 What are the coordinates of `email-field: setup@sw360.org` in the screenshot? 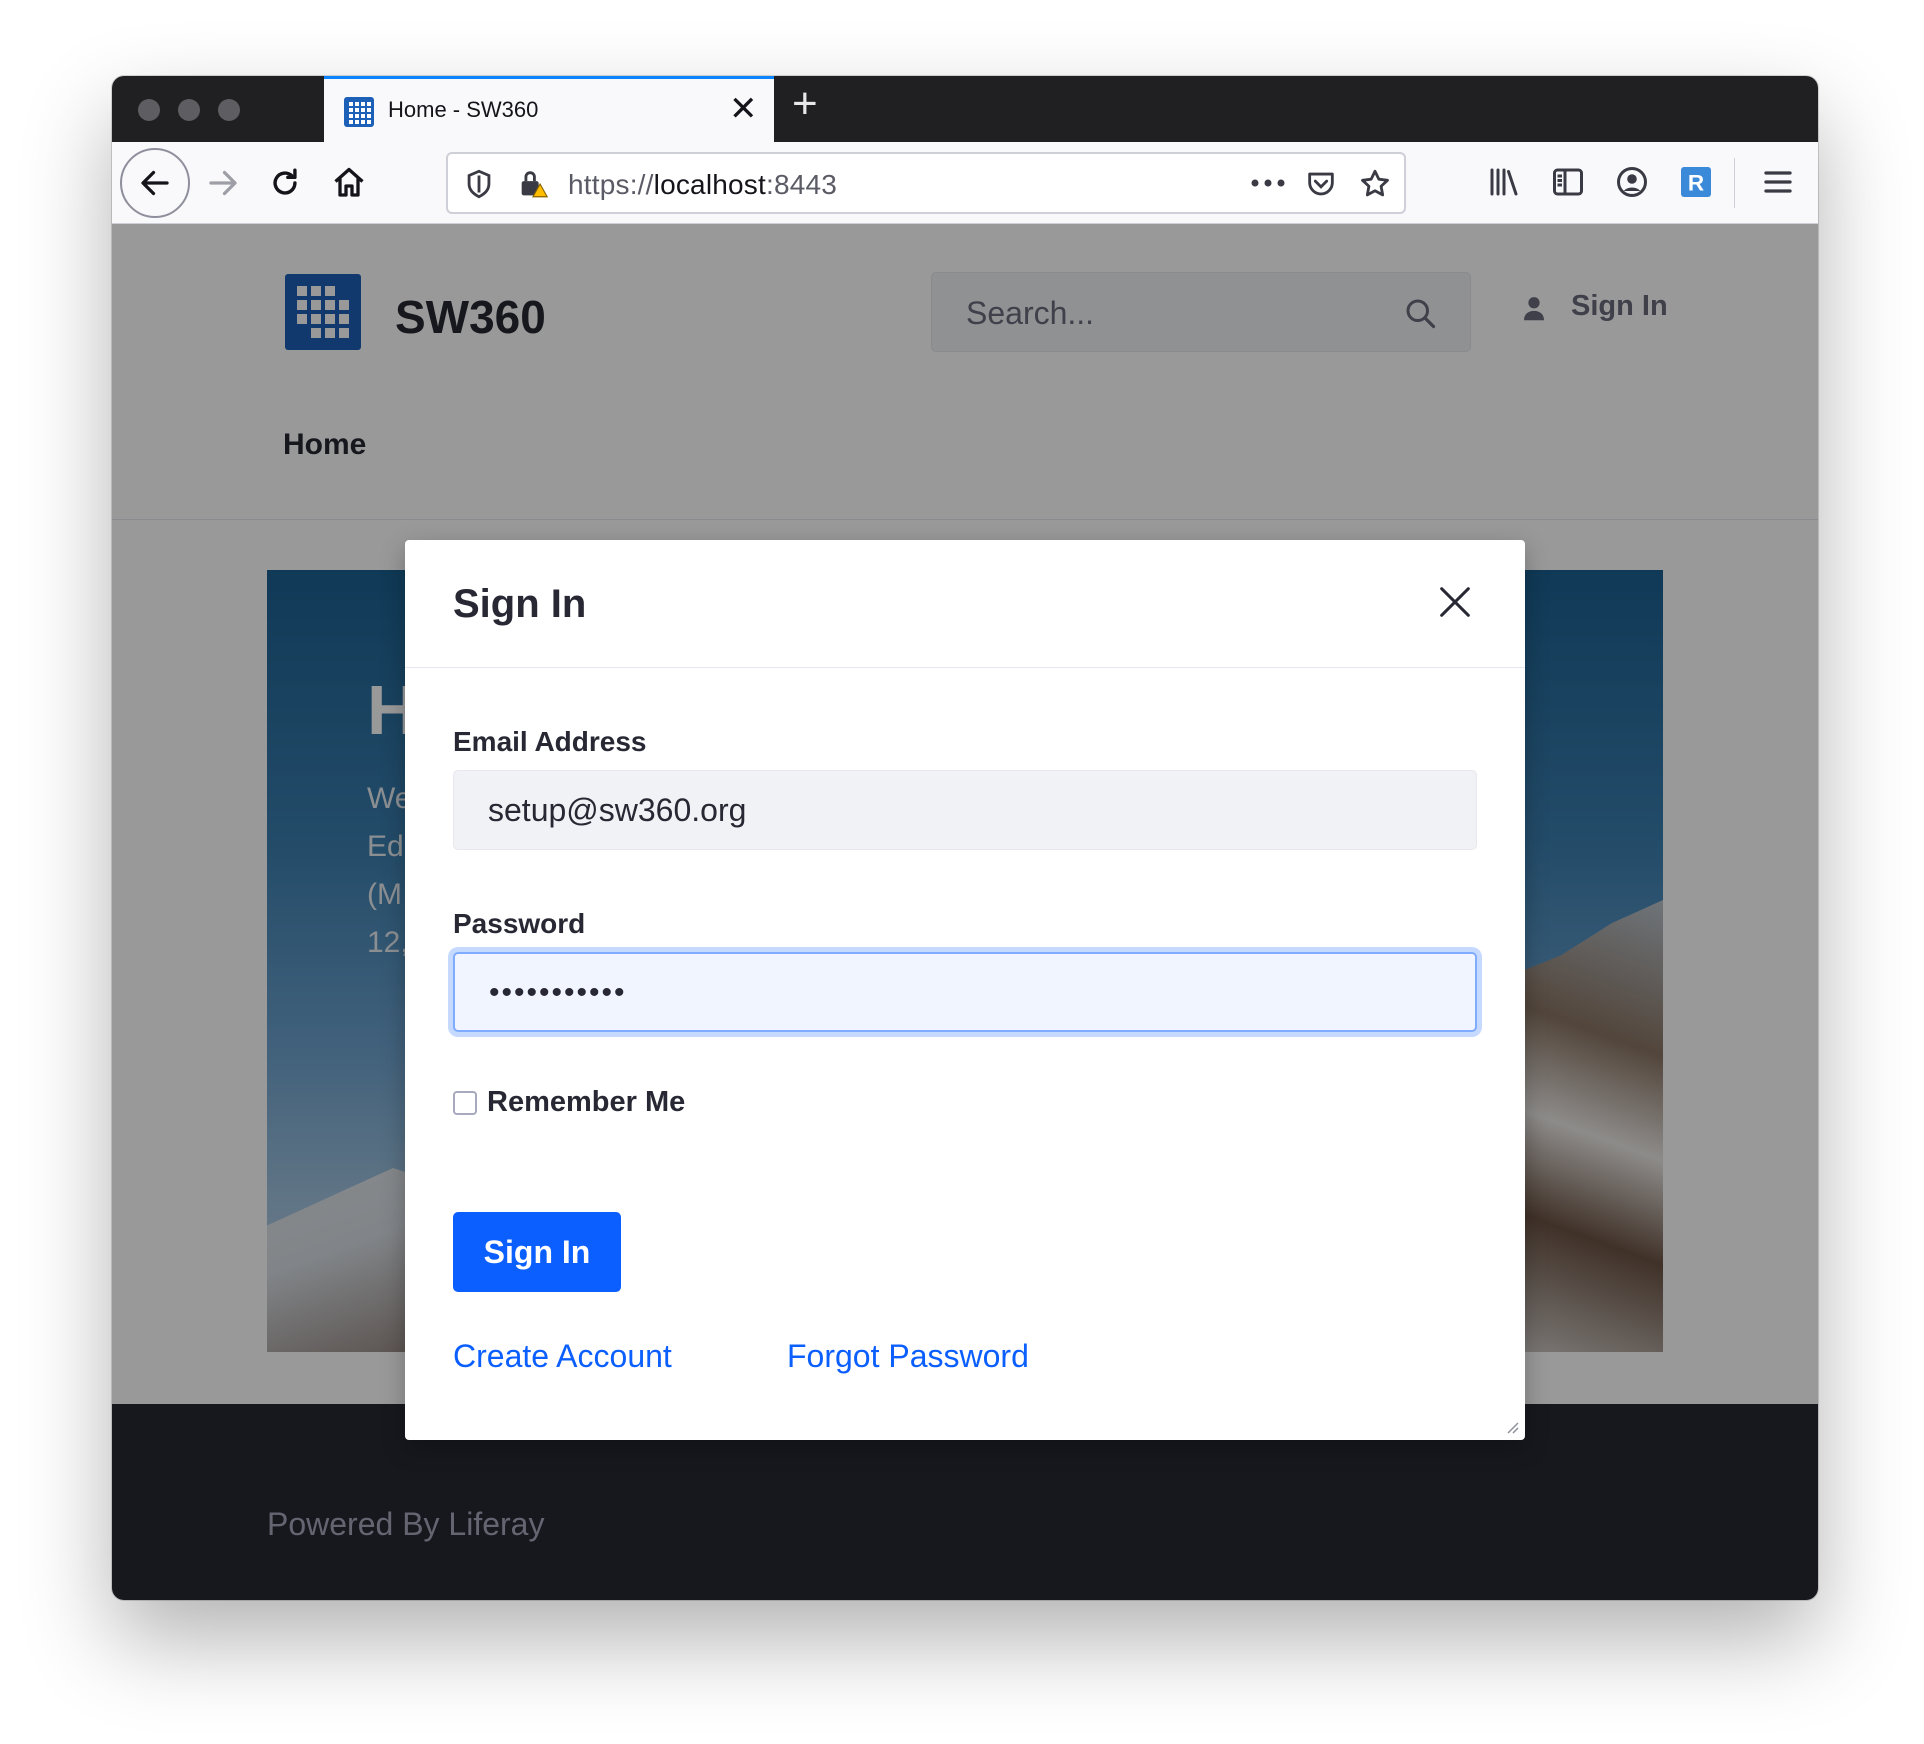 It's located at (965, 810).